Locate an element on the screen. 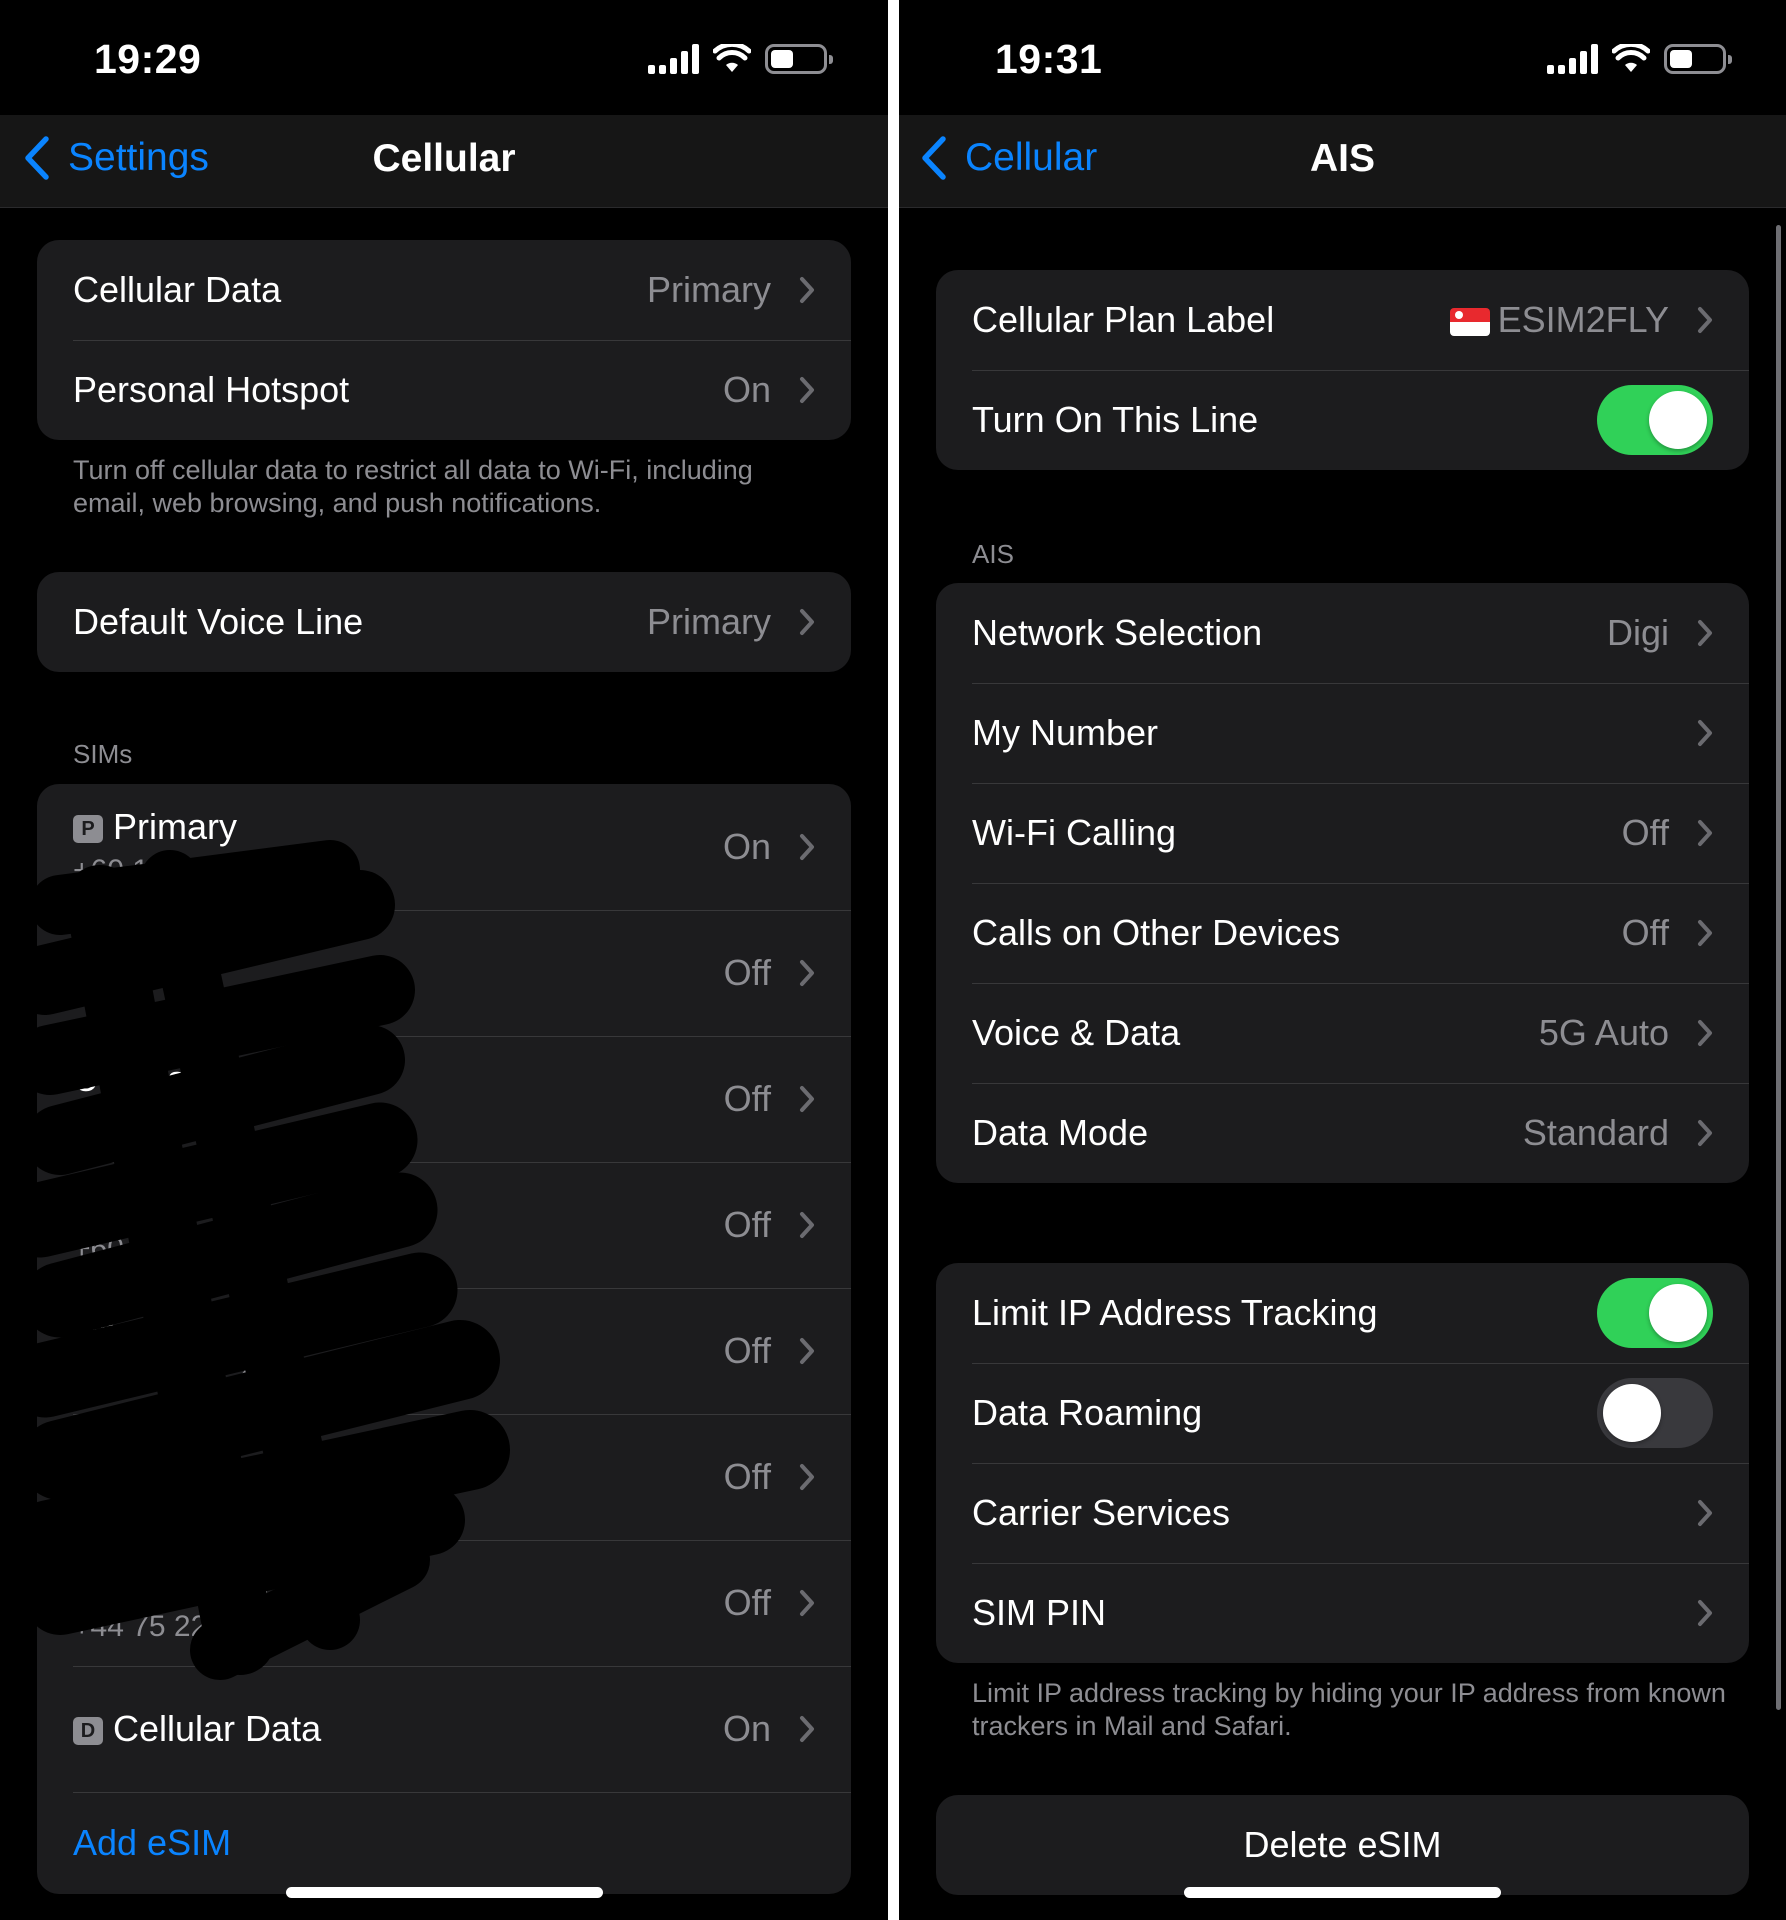 Image resolution: width=1786 pixels, height=1920 pixels. my-number-row: My Number is located at coordinates (1342, 733).